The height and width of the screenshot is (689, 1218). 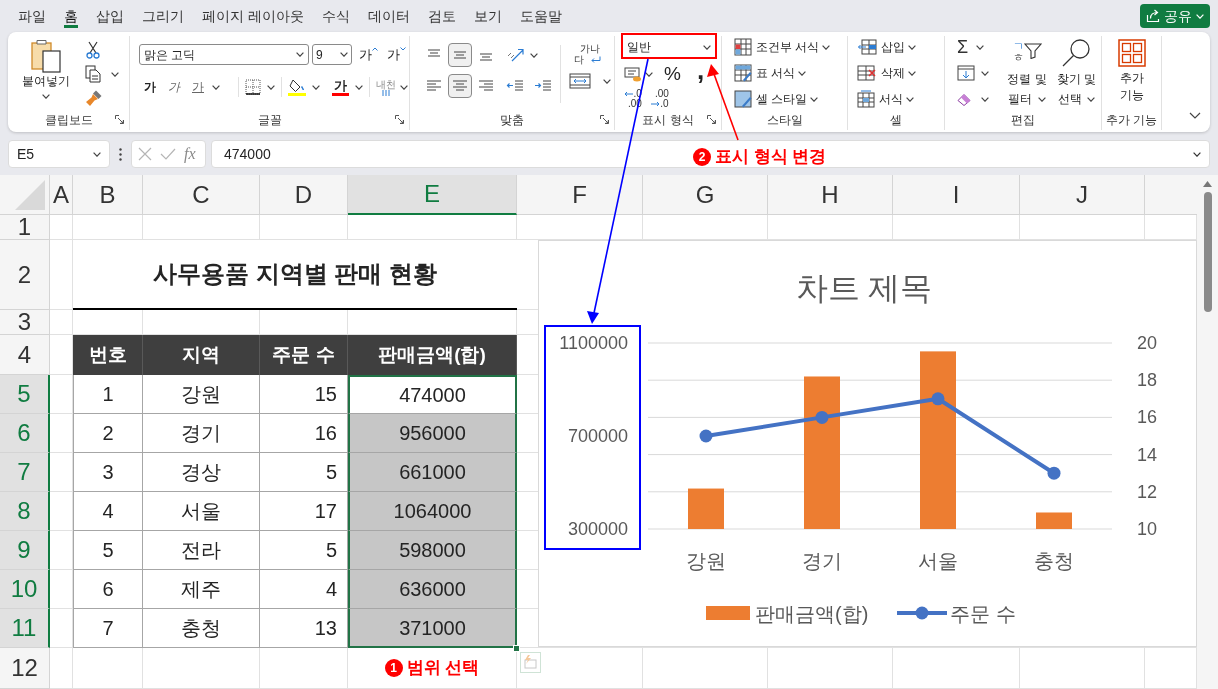 What do you see at coordinates (46, 74) in the screenshot?
I see `paste-button: 붙여넣기` at bounding box center [46, 74].